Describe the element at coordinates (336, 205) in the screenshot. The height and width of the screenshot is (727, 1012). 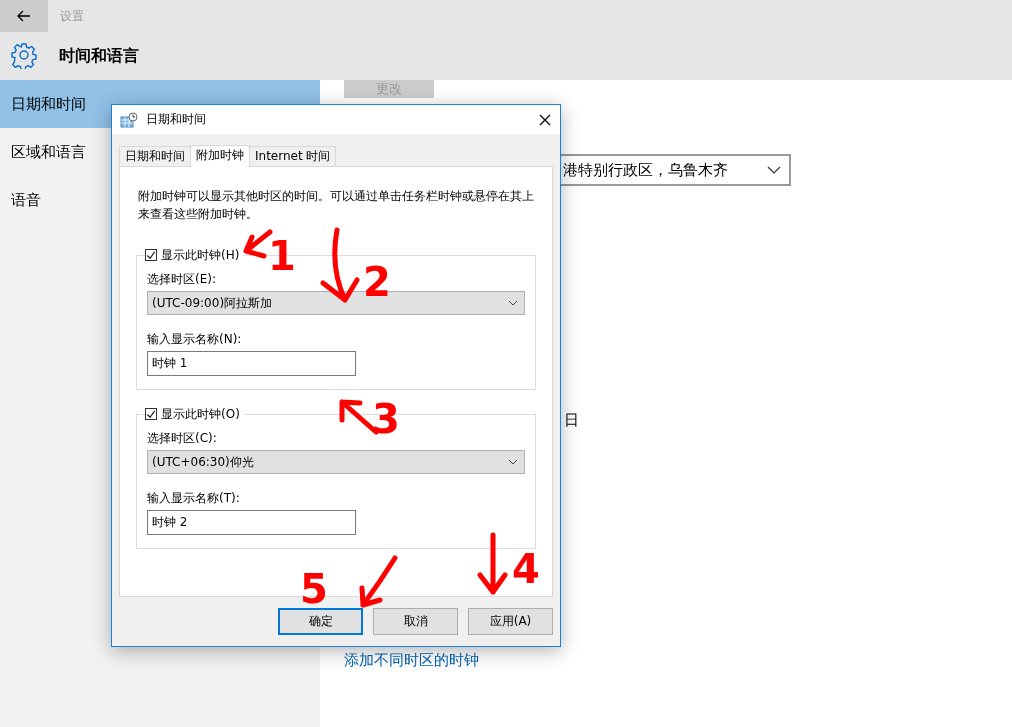
I see `description-text: 附加时钟可以显示其他时区的时间。可以通过单击任务栏时钟或悬停在其上来查看这些附加时钟。` at that location.